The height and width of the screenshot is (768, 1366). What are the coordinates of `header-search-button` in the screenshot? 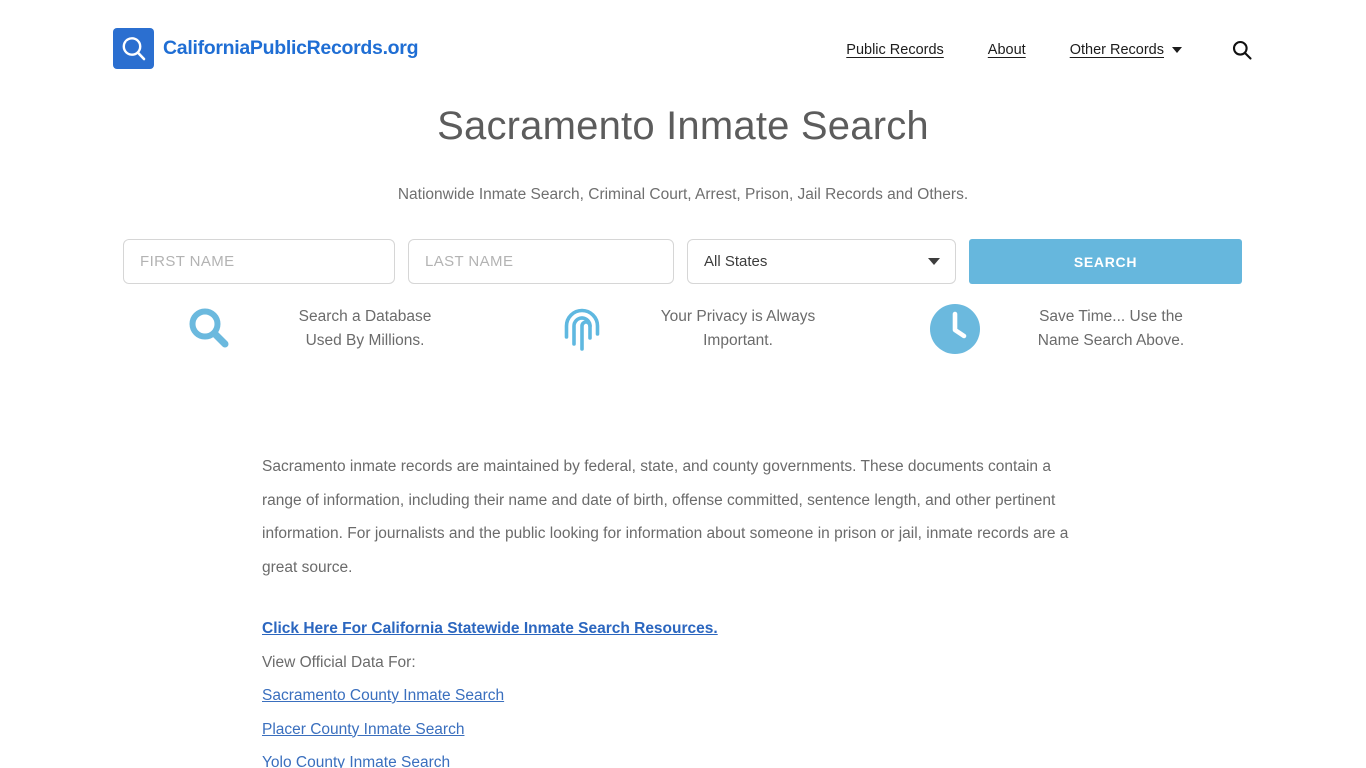 It's located at (1242, 50).